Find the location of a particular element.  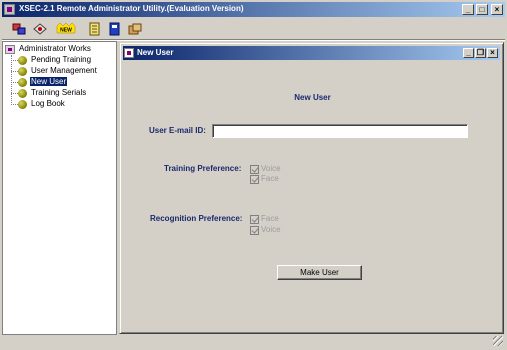

tree-item-label: Training Serials is located at coordinates (59, 92).